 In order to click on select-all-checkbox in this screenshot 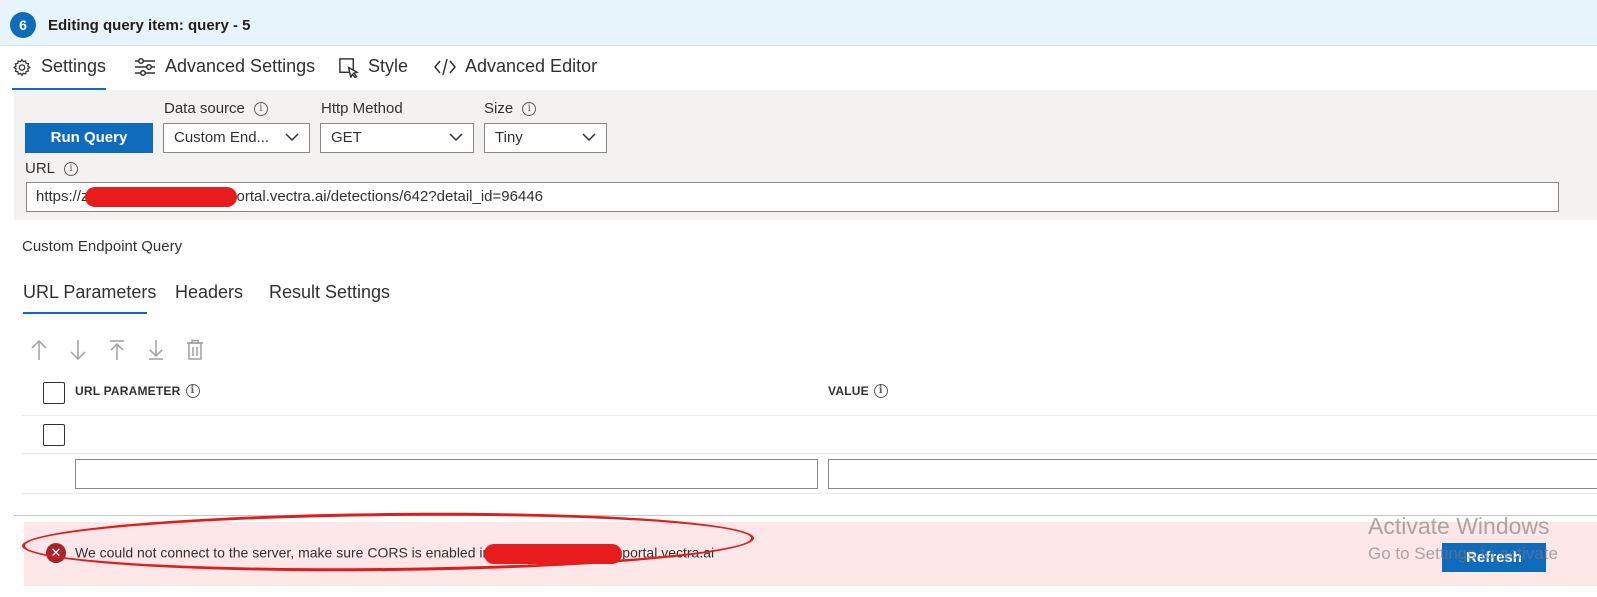, I will do `click(54, 393)`.